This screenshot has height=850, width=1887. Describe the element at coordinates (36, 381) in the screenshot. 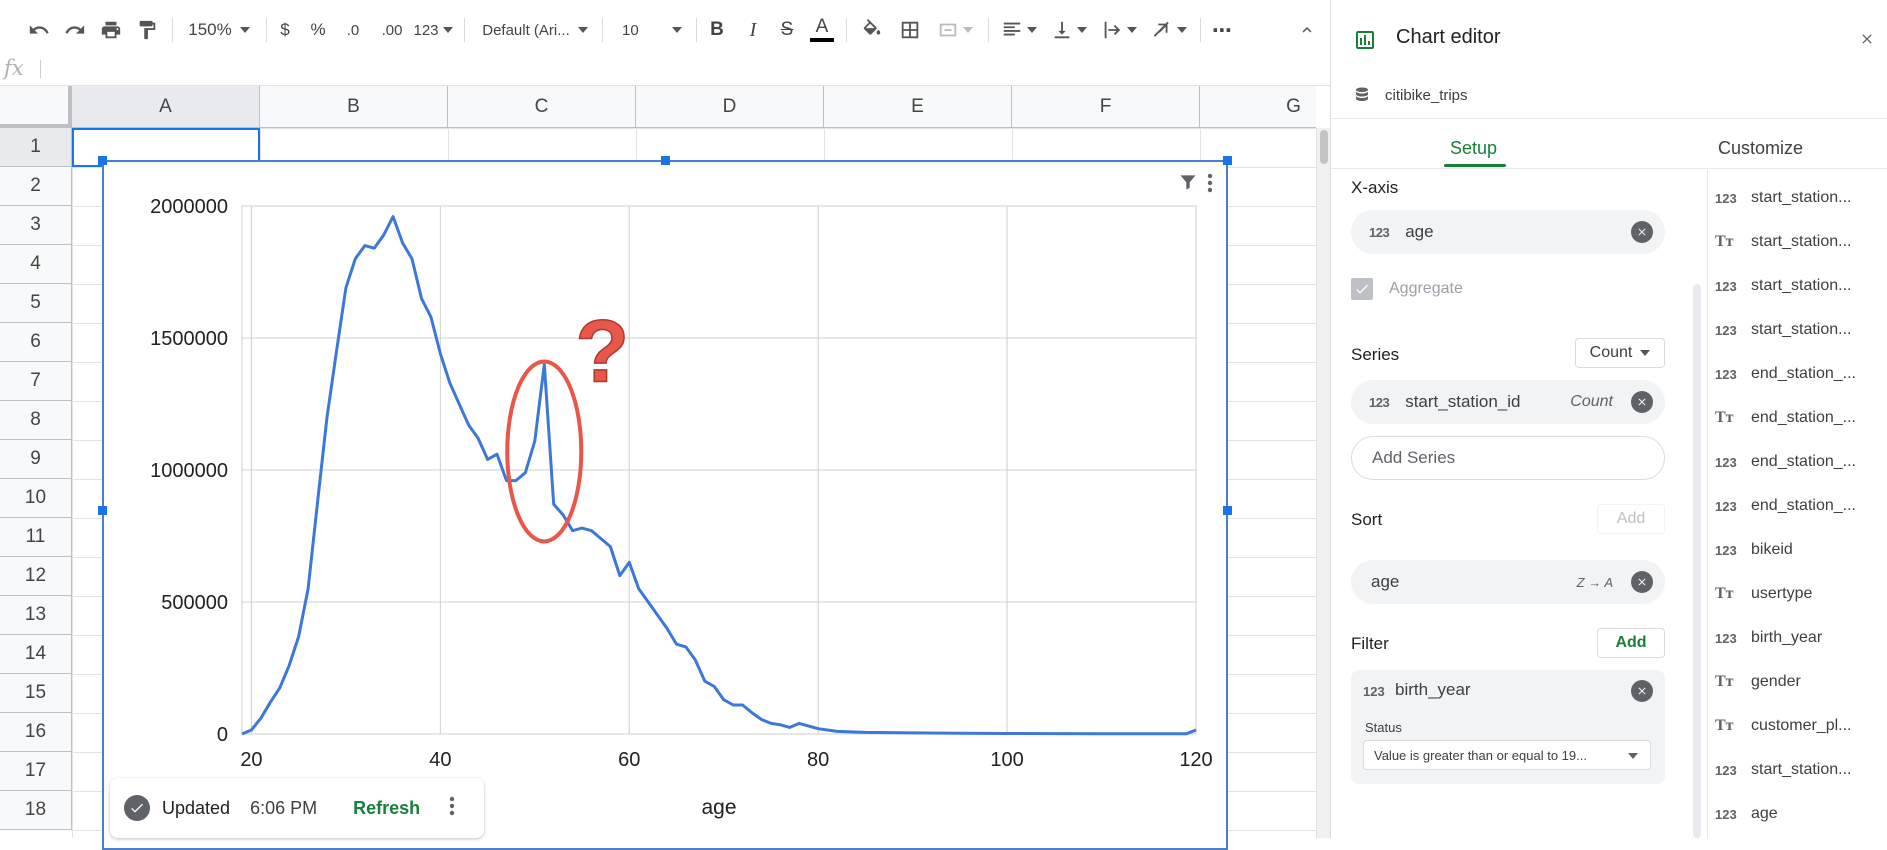

I see `row-header-7: 7` at that location.